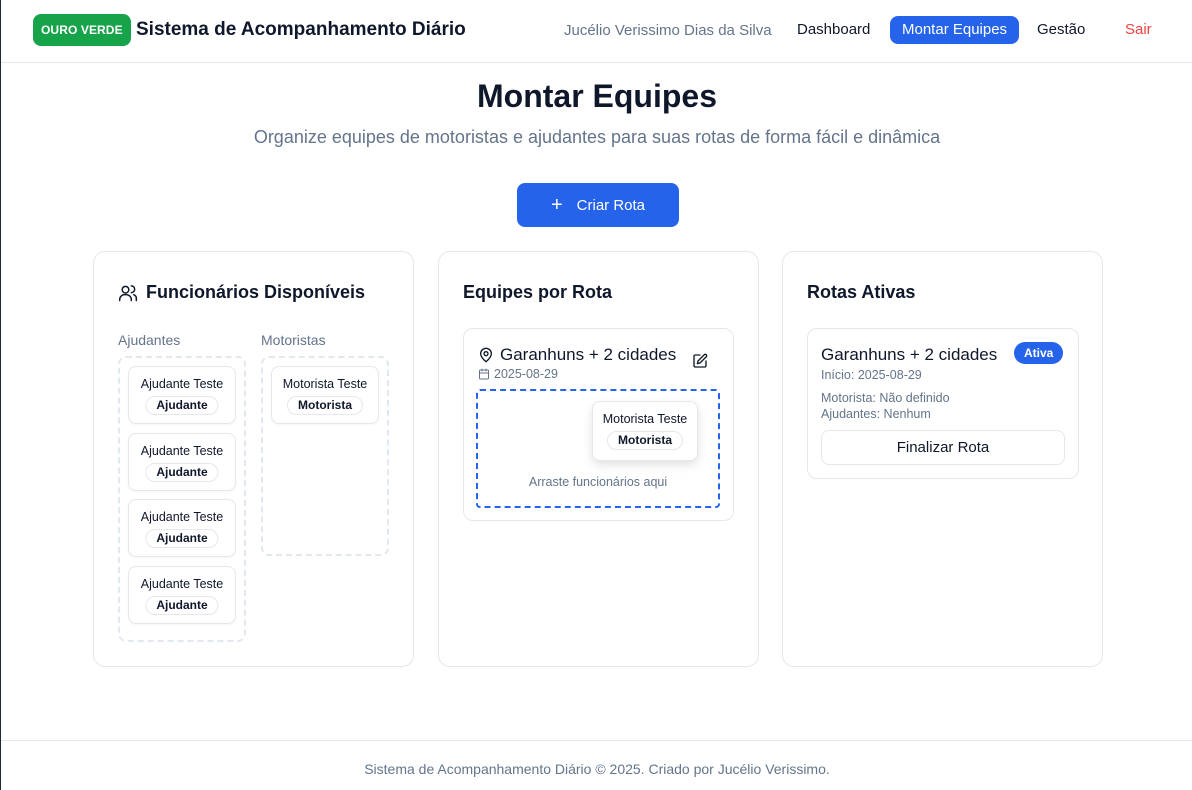 The width and height of the screenshot is (1192, 790). Describe the element at coordinates (526, 374) in the screenshot. I see `route-date-text: 2025-08-29` at that location.